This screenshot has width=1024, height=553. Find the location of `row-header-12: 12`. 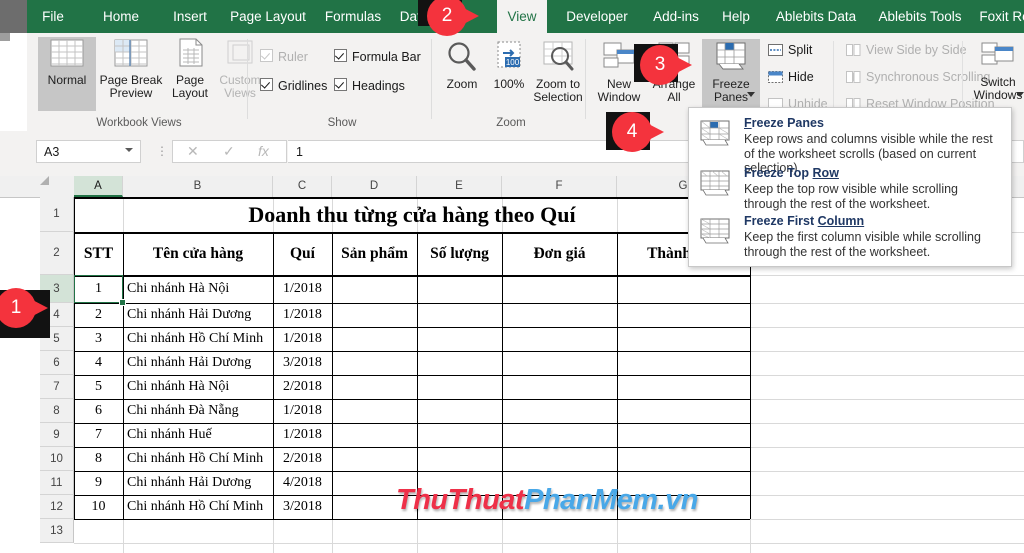

row-header-12: 12 is located at coordinates (57, 507).